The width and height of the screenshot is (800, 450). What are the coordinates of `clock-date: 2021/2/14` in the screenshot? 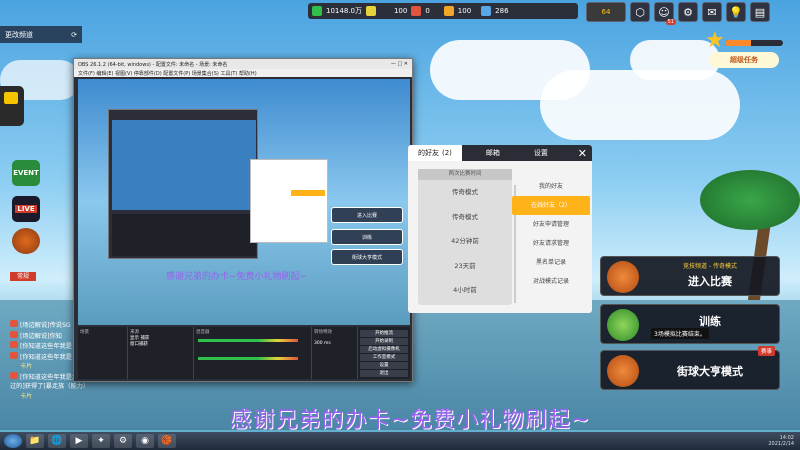 It's located at (781, 444).